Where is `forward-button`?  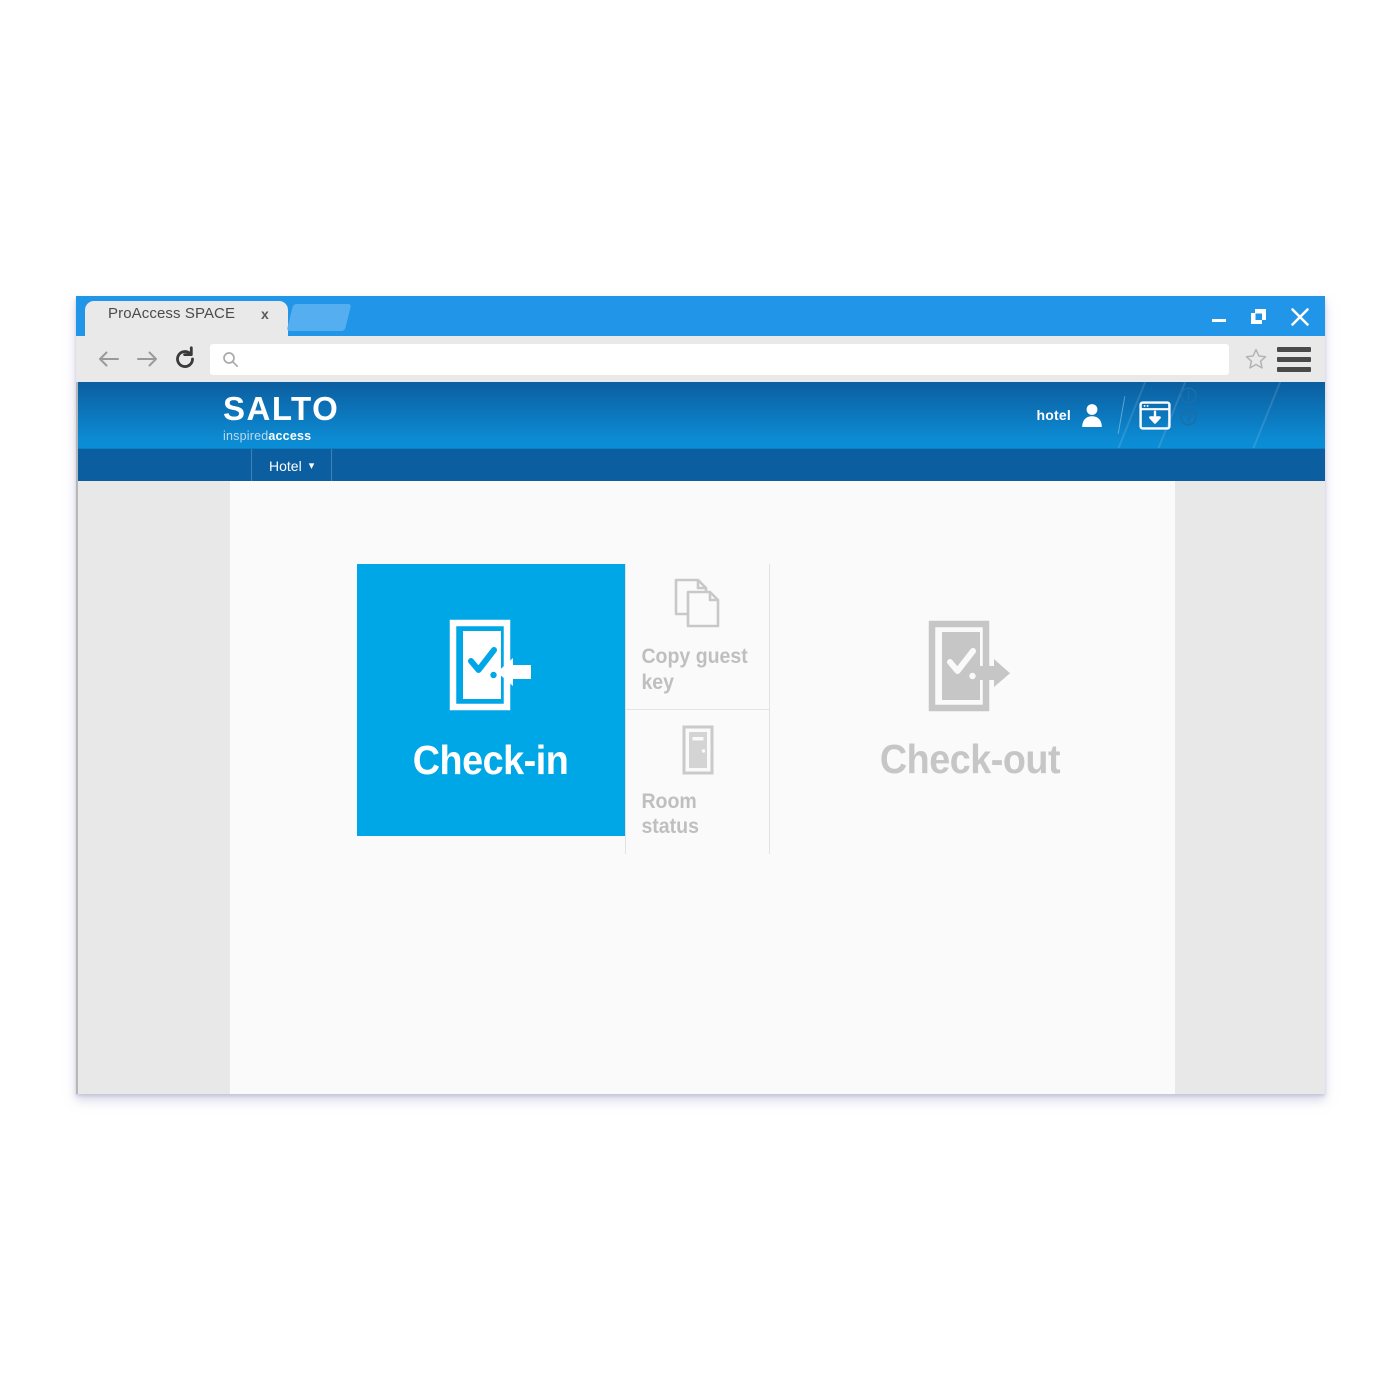 forward-button is located at coordinates (147, 359).